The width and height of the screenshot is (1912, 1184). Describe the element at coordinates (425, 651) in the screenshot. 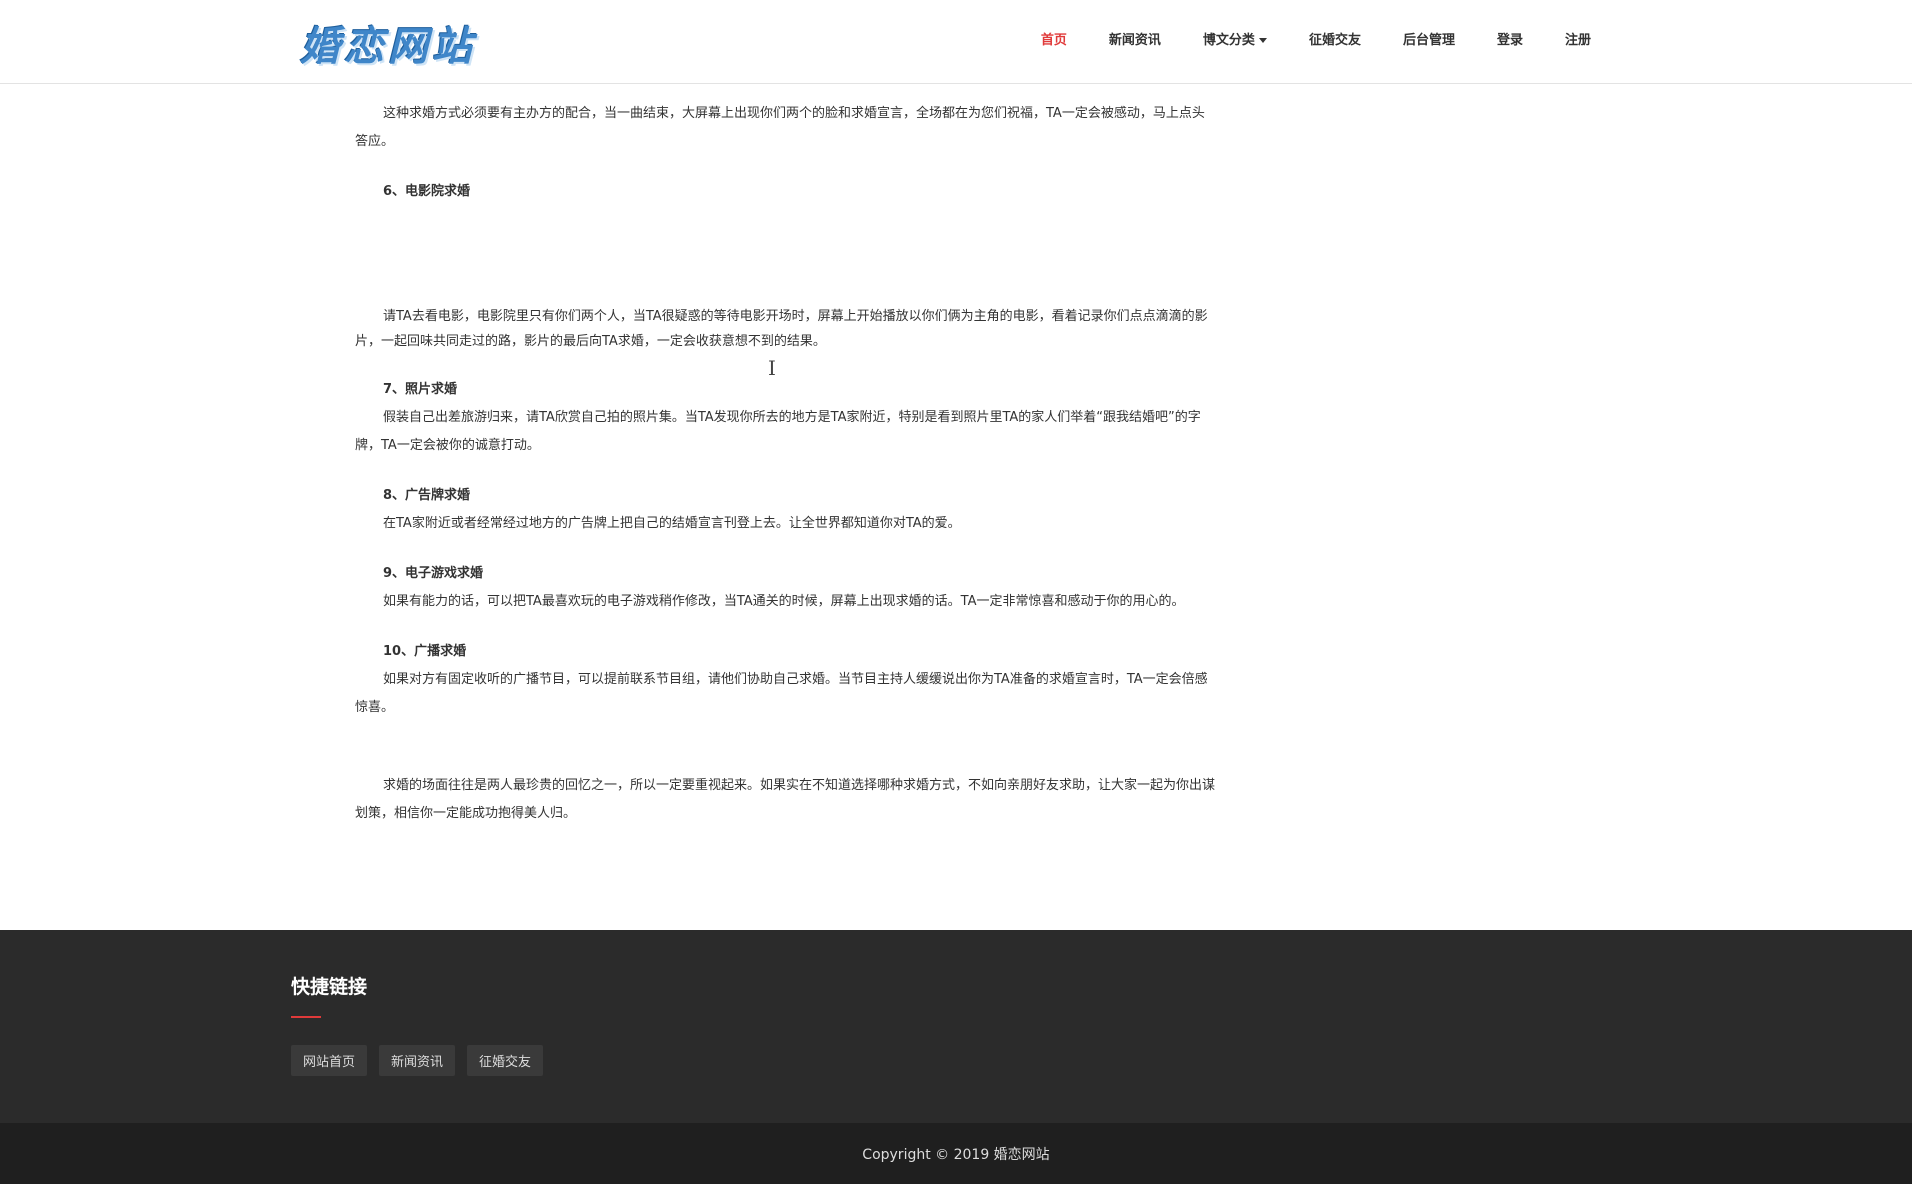

I see `section-title: 10、广播求婚` at that location.